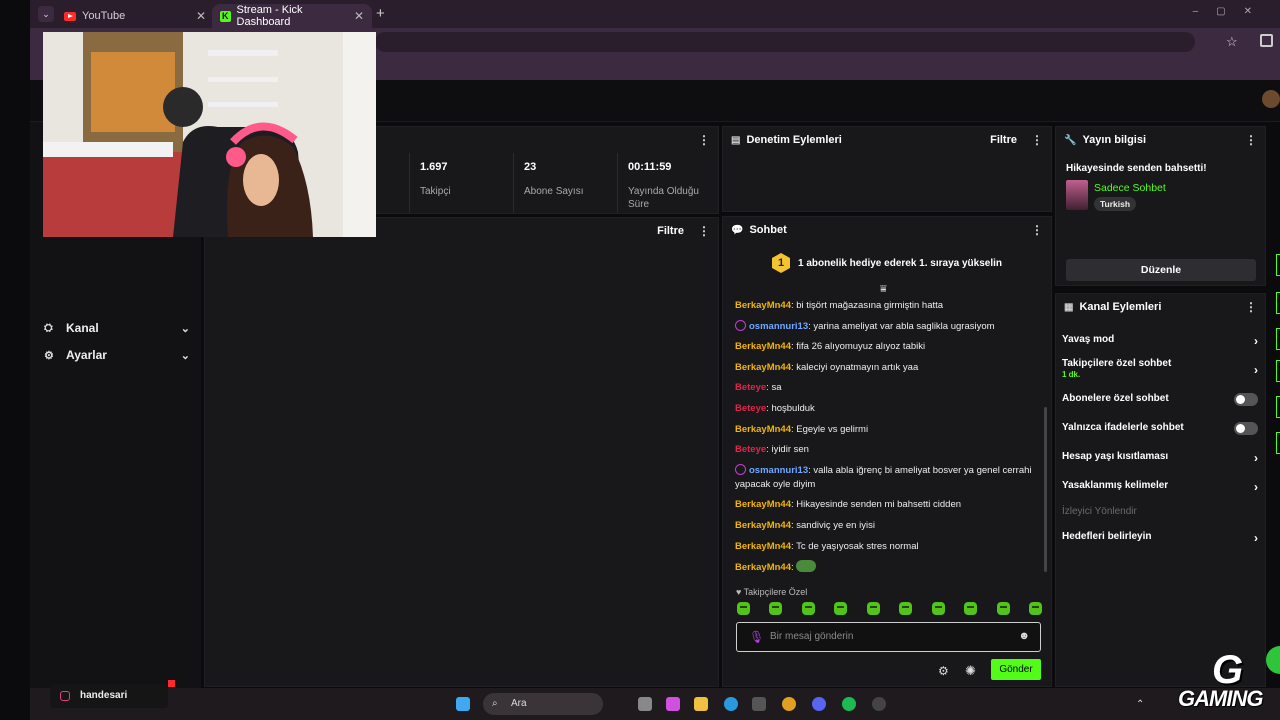 The height and width of the screenshot is (720, 1280). I want to click on subscribers-only-toggle, so click(1246, 399).